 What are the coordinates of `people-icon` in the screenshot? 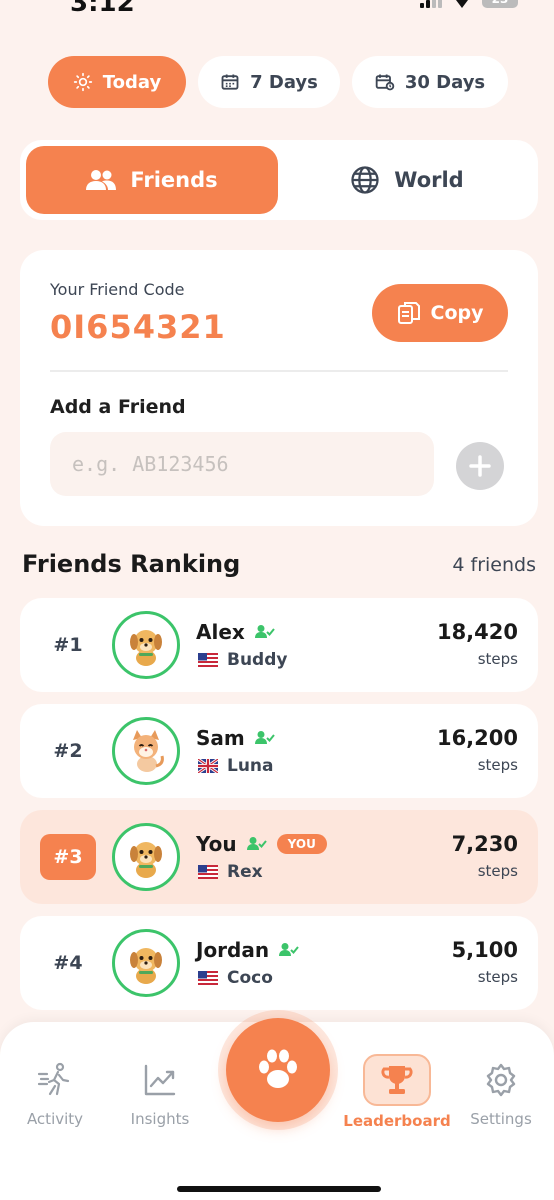 It's located at (101, 180).